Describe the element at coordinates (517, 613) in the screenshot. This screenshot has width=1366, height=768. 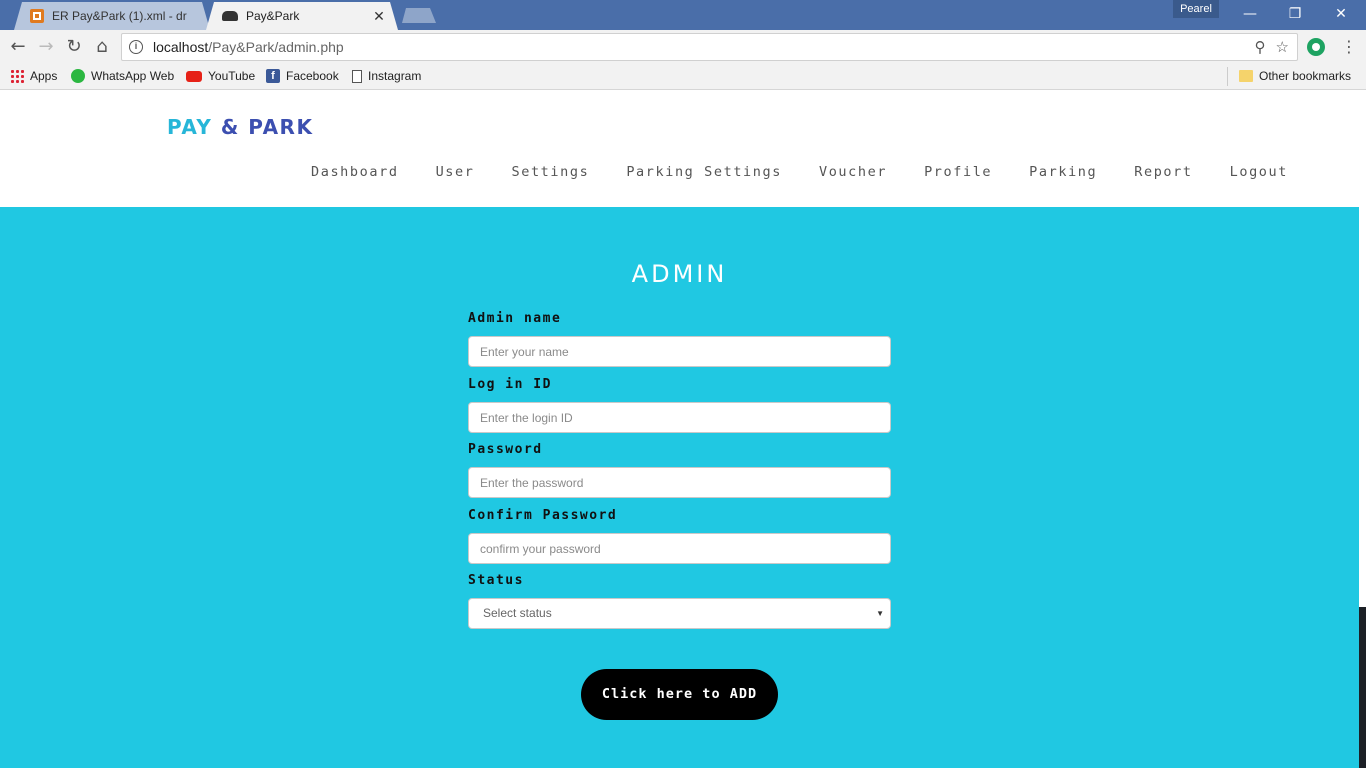
I see `status-selected-value: Select status` at that location.